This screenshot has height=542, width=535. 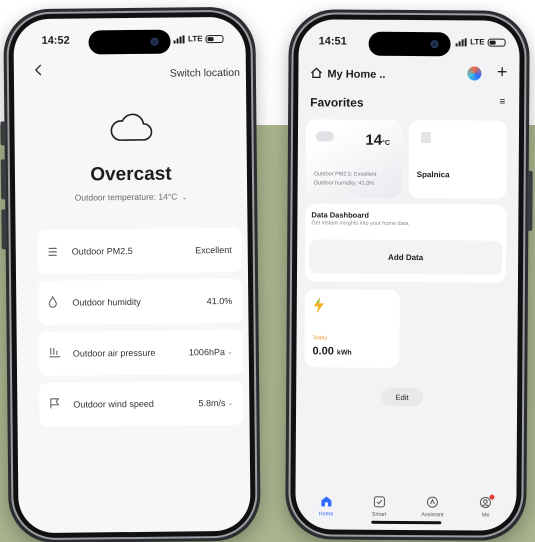 I want to click on tab-smart: Smart, so click(x=379, y=513).